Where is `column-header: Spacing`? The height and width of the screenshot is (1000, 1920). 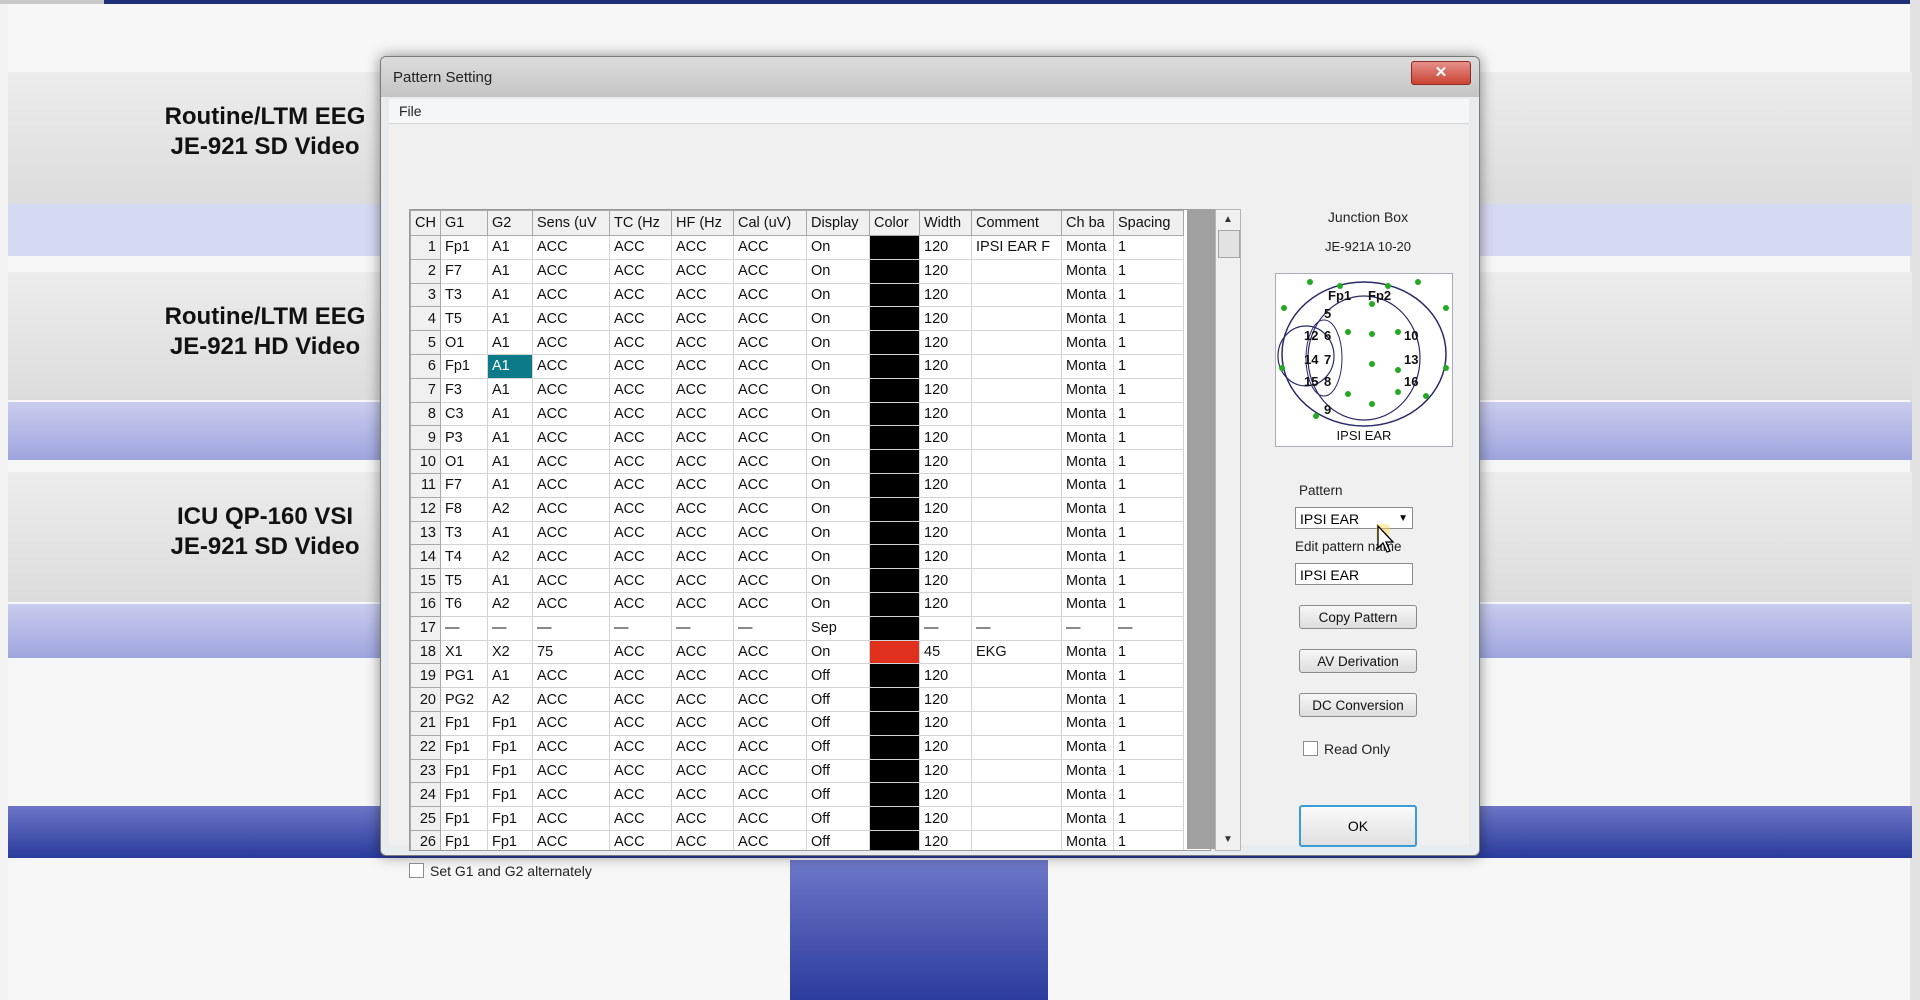
column-header: Spacing is located at coordinates (1148, 223).